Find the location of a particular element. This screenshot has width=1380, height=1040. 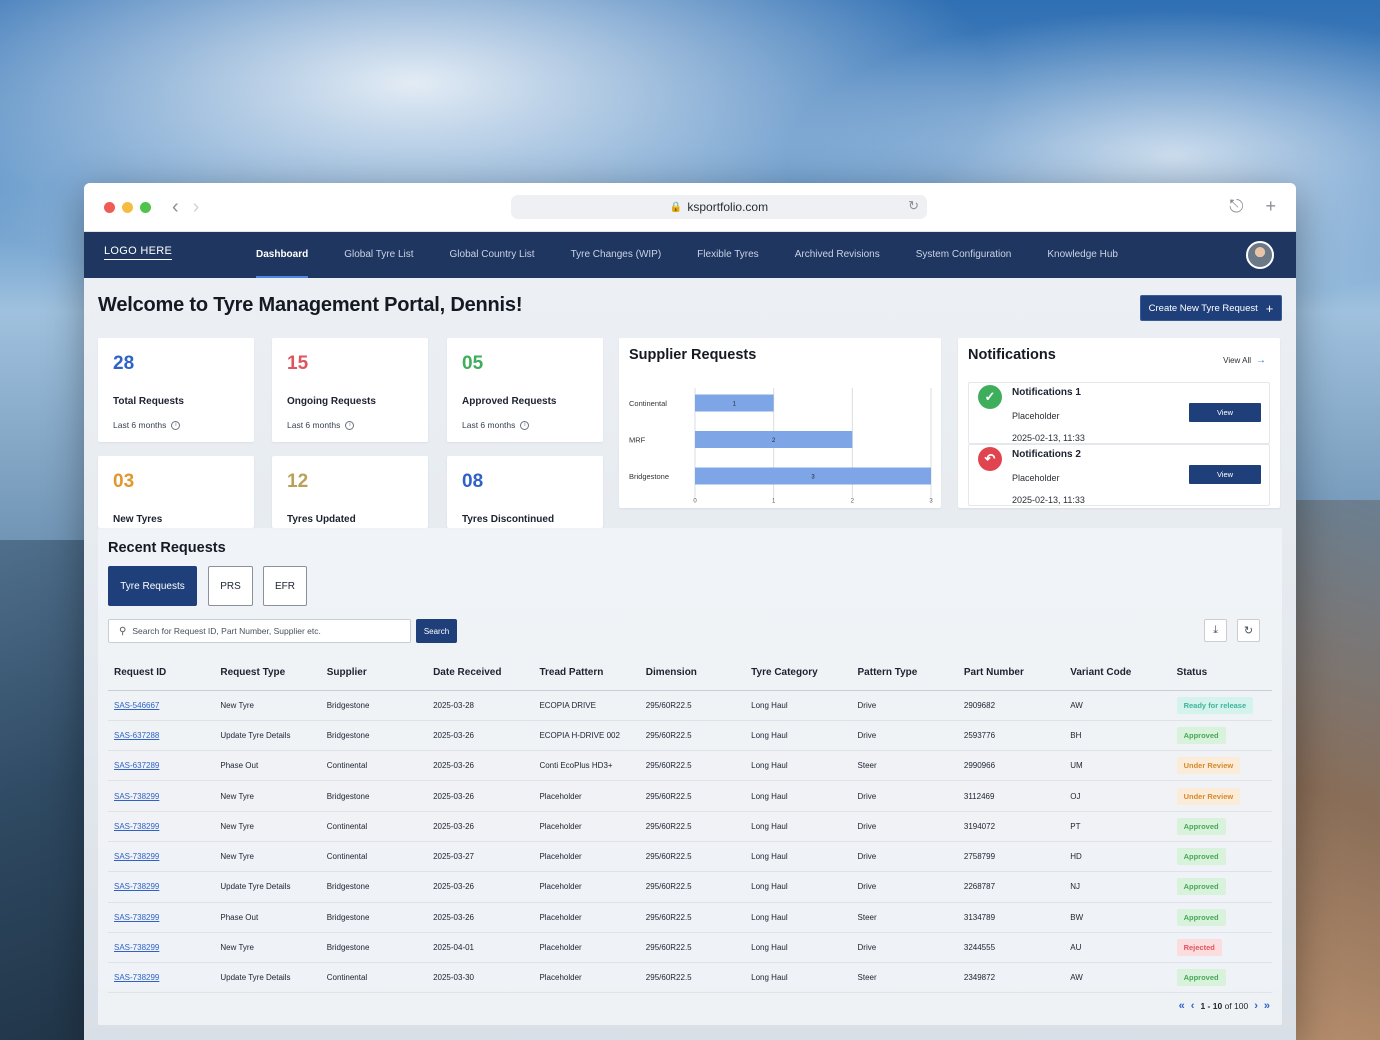

cell-tyre-category: Long Haul is located at coordinates (798, 826).